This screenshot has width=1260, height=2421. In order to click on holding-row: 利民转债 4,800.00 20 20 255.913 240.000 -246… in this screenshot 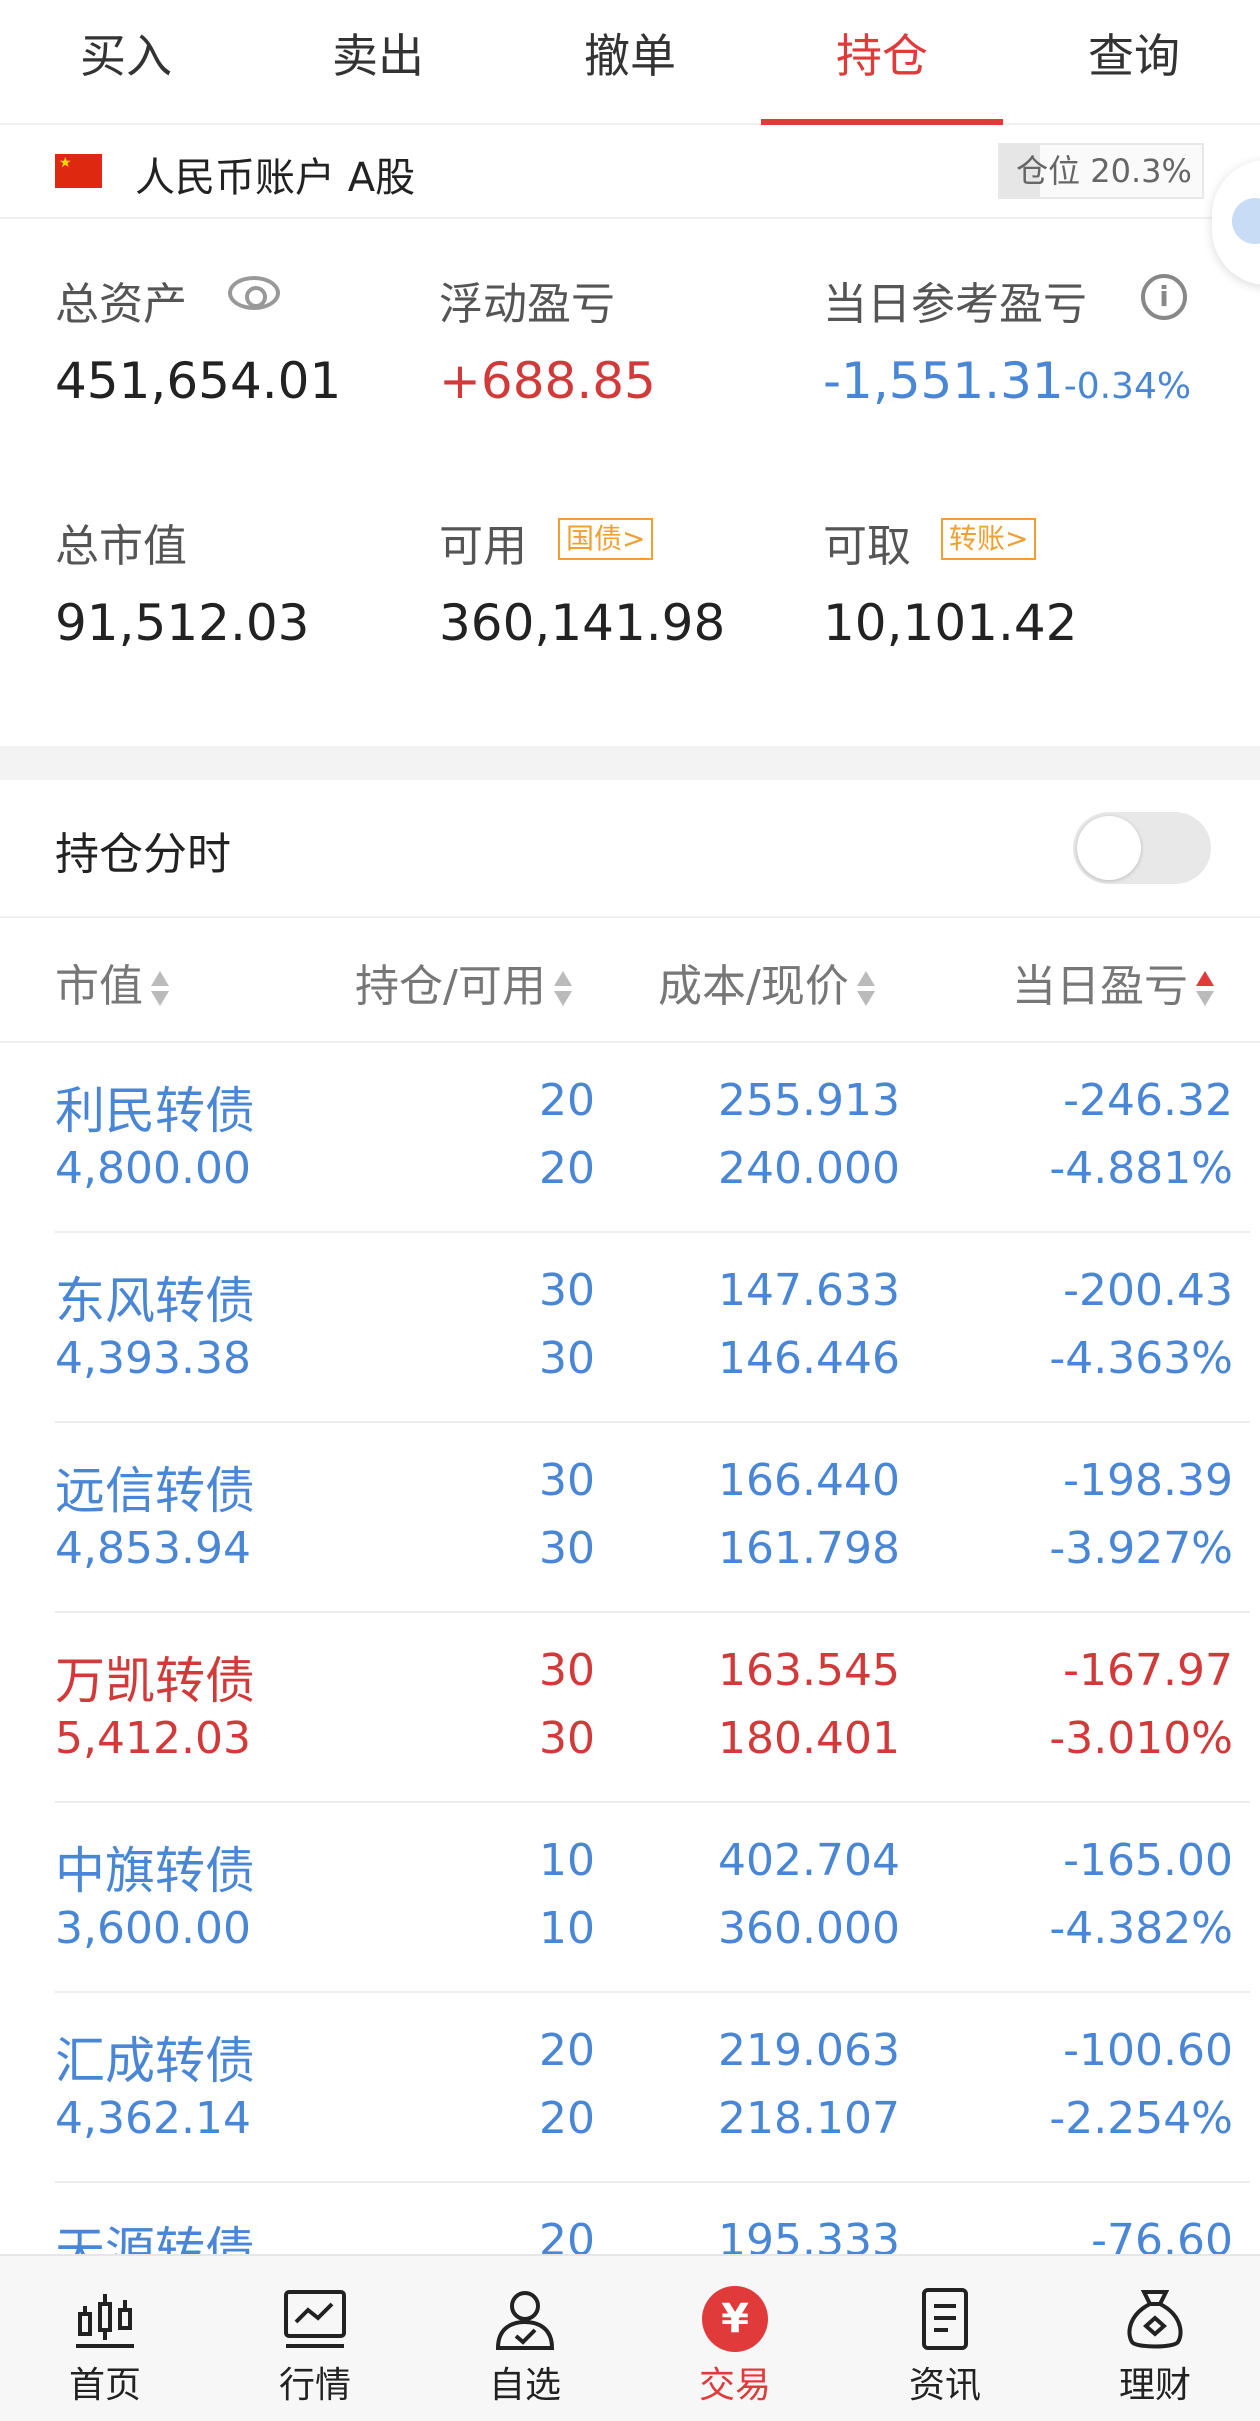, I will do `click(630, 1138)`.